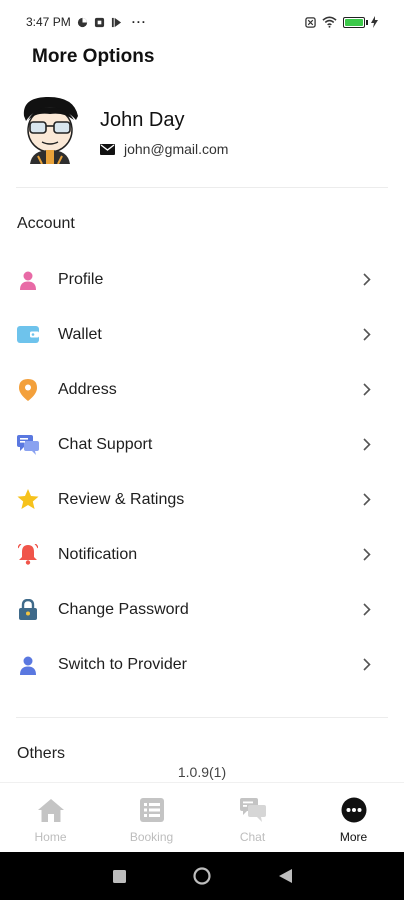 This screenshot has width=404, height=900. What do you see at coordinates (354, 810) in the screenshot?
I see `more-dots-icon` at bounding box center [354, 810].